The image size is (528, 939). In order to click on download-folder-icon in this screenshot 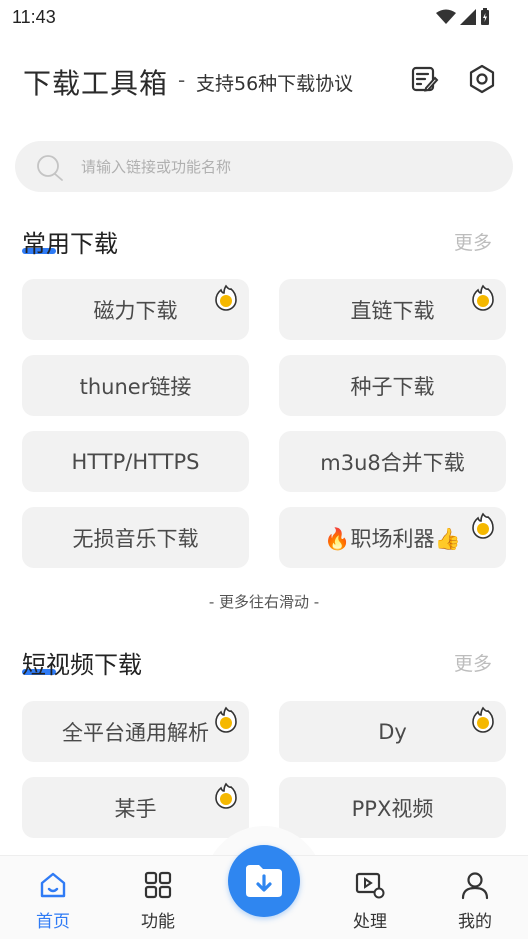, I will do `click(264, 881)`.